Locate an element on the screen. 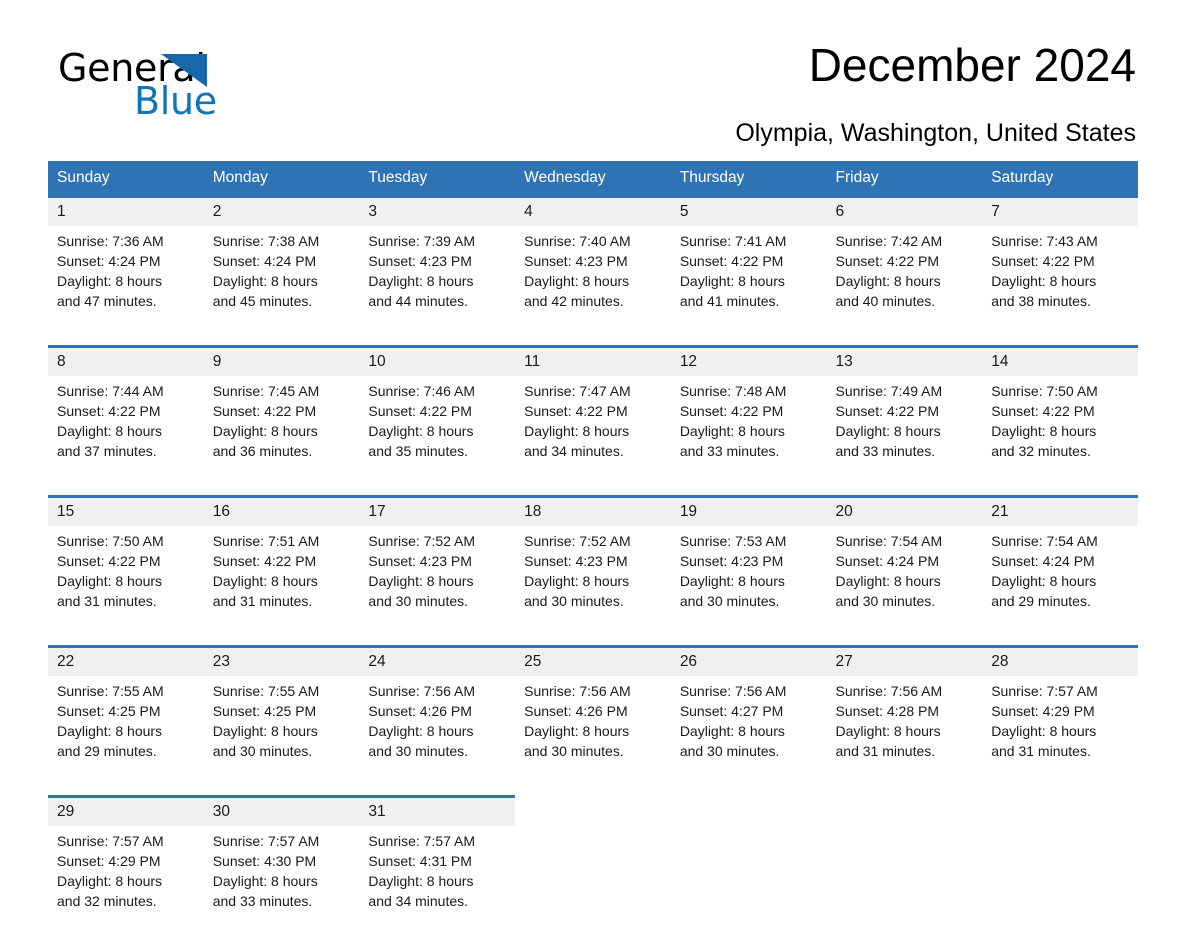 The height and width of the screenshot is (935, 1188). day-number: 28 is located at coordinates (1060, 662).